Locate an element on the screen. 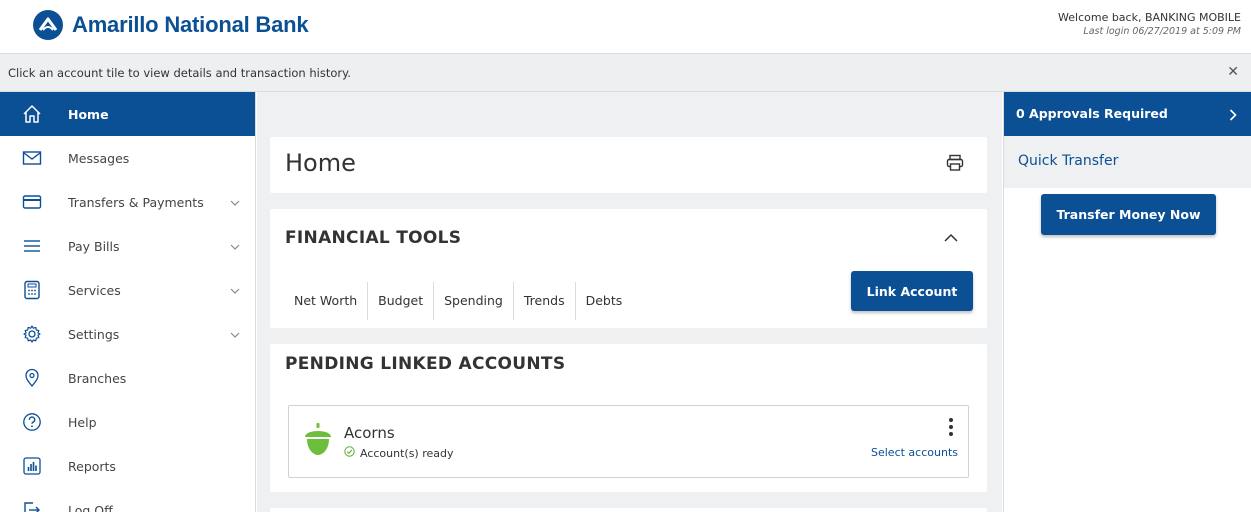 Image resolution: width=1251 pixels, height=512 pixels. transfer-money-now-button: Transfer Money Now is located at coordinates (1128, 214).